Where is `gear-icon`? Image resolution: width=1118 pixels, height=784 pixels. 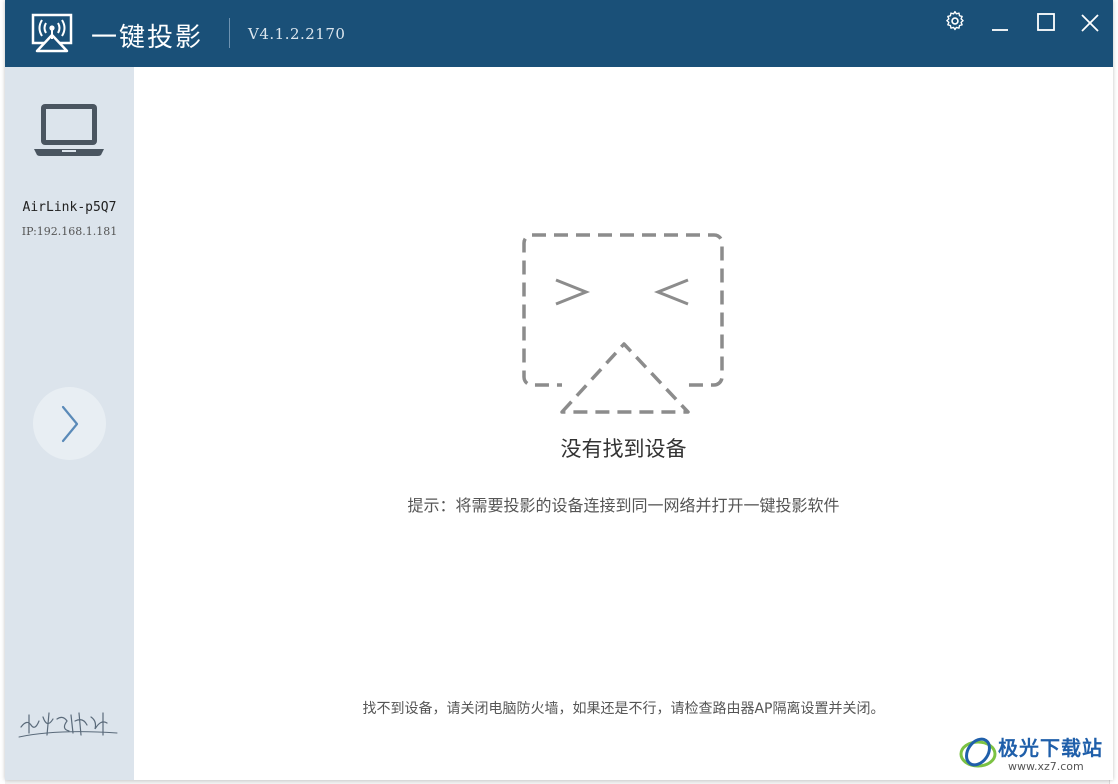 gear-icon is located at coordinates (955, 20).